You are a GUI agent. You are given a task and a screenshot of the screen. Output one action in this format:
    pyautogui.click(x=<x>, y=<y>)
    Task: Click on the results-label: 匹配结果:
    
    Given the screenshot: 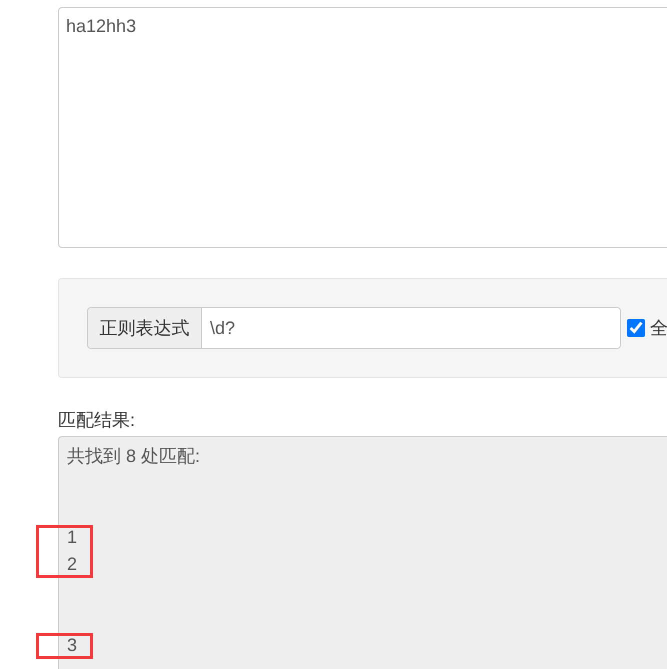 What is the action you would take?
    pyautogui.click(x=97, y=420)
    